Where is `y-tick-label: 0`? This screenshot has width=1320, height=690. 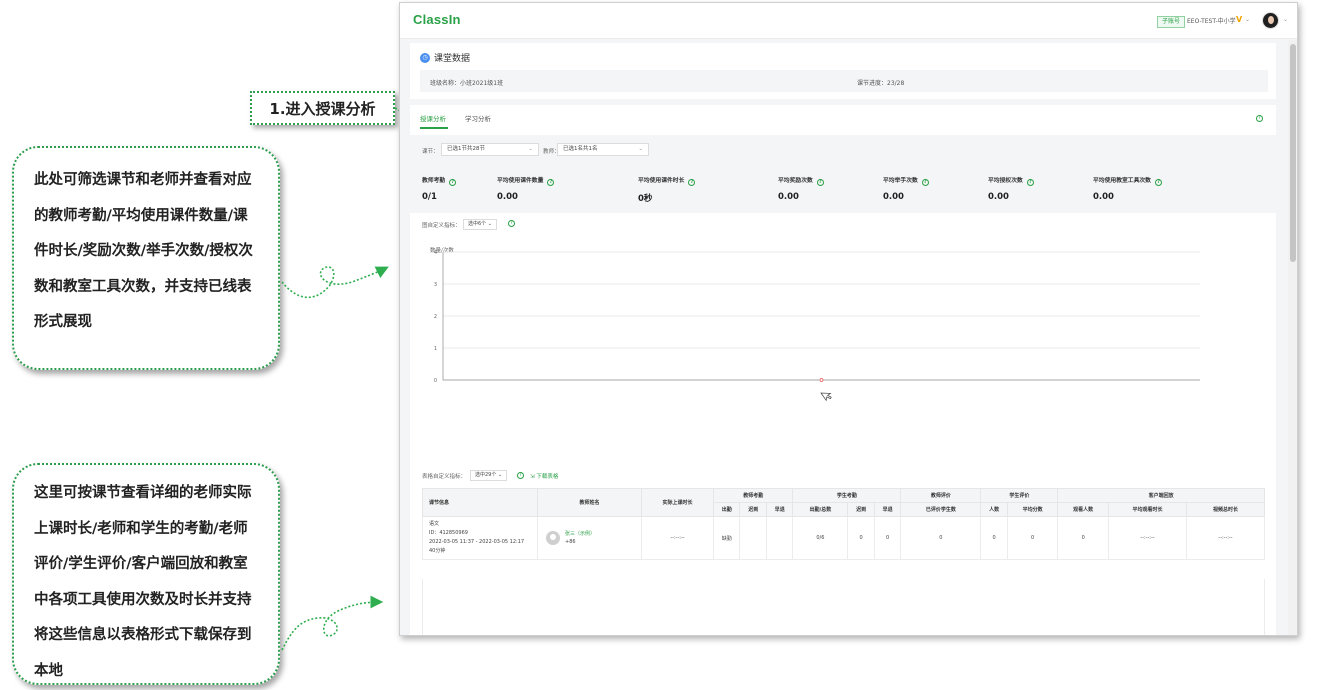 y-tick-label: 0 is located at coordinates (435, 381).